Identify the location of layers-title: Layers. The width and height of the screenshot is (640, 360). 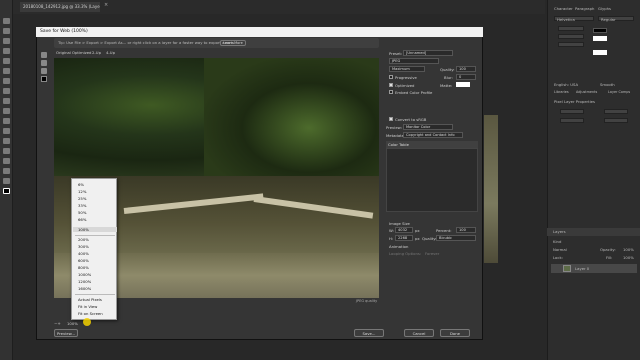
(559, 231).